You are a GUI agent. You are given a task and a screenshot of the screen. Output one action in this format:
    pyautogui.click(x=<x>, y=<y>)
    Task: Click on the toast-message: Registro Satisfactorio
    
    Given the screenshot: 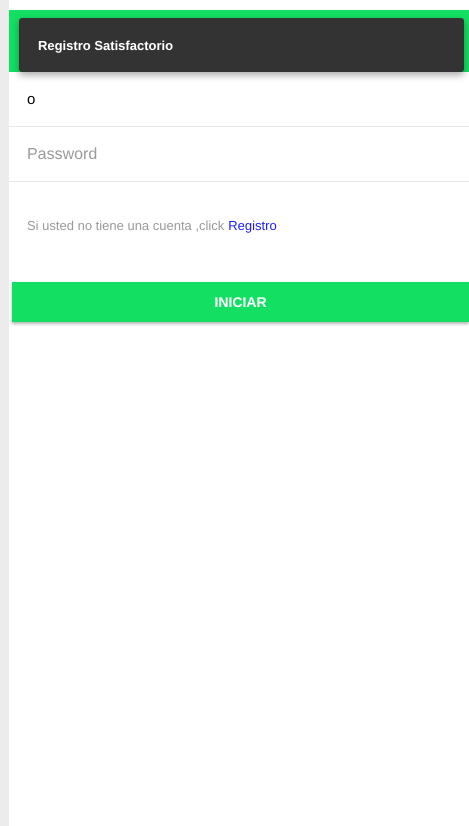 What is the action you would take?
    pyautogui.click(x=241, y=45)
    